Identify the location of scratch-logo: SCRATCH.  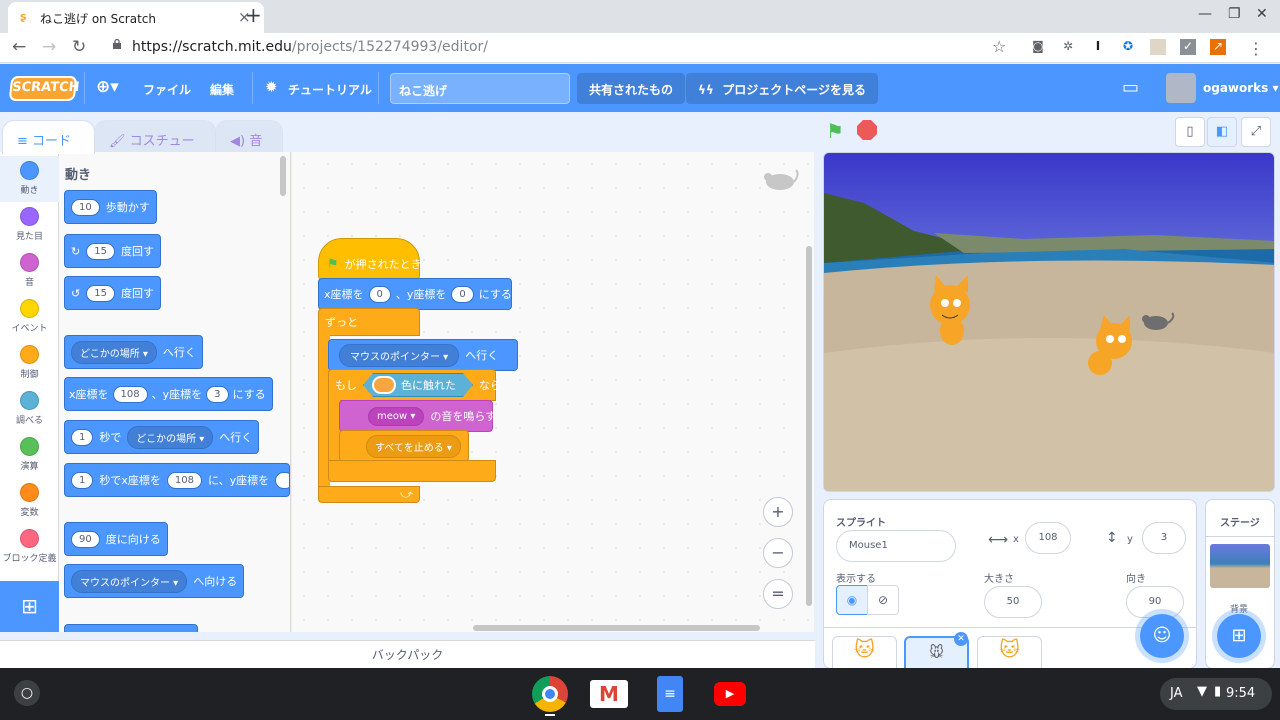
(44, 88).